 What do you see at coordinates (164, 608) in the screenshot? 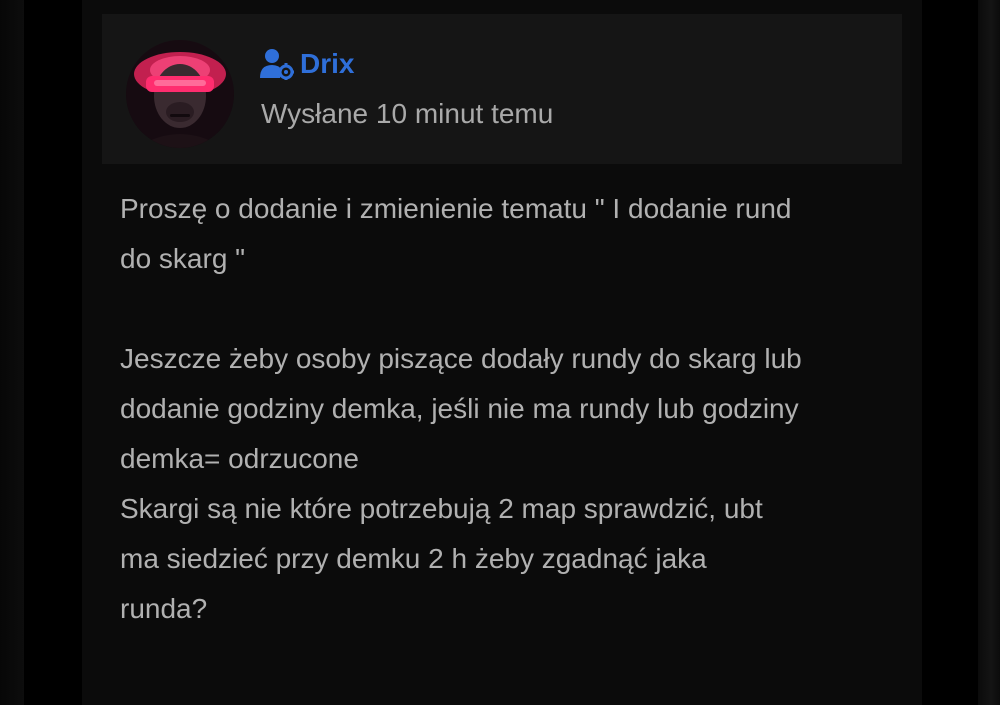
I see `post-line: runda?` at bounding box center [164, 608].